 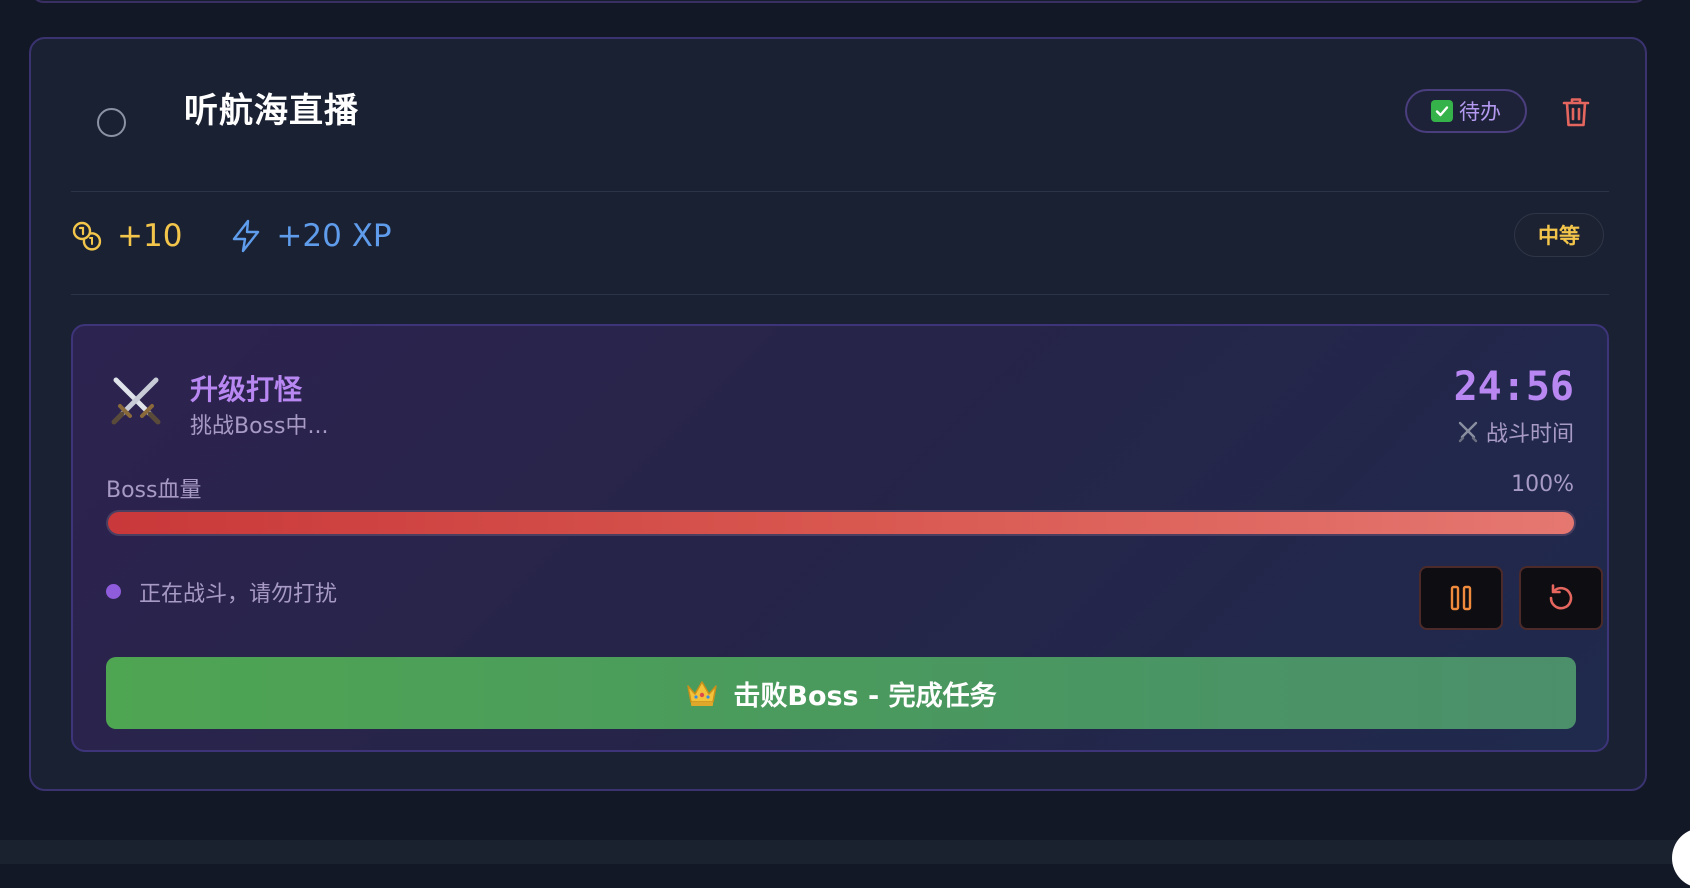 What do you see at coordinates (1559, 235) in the screenshot?
I see `difficulty-badge: 中等` at bounding box center [1559, 235].